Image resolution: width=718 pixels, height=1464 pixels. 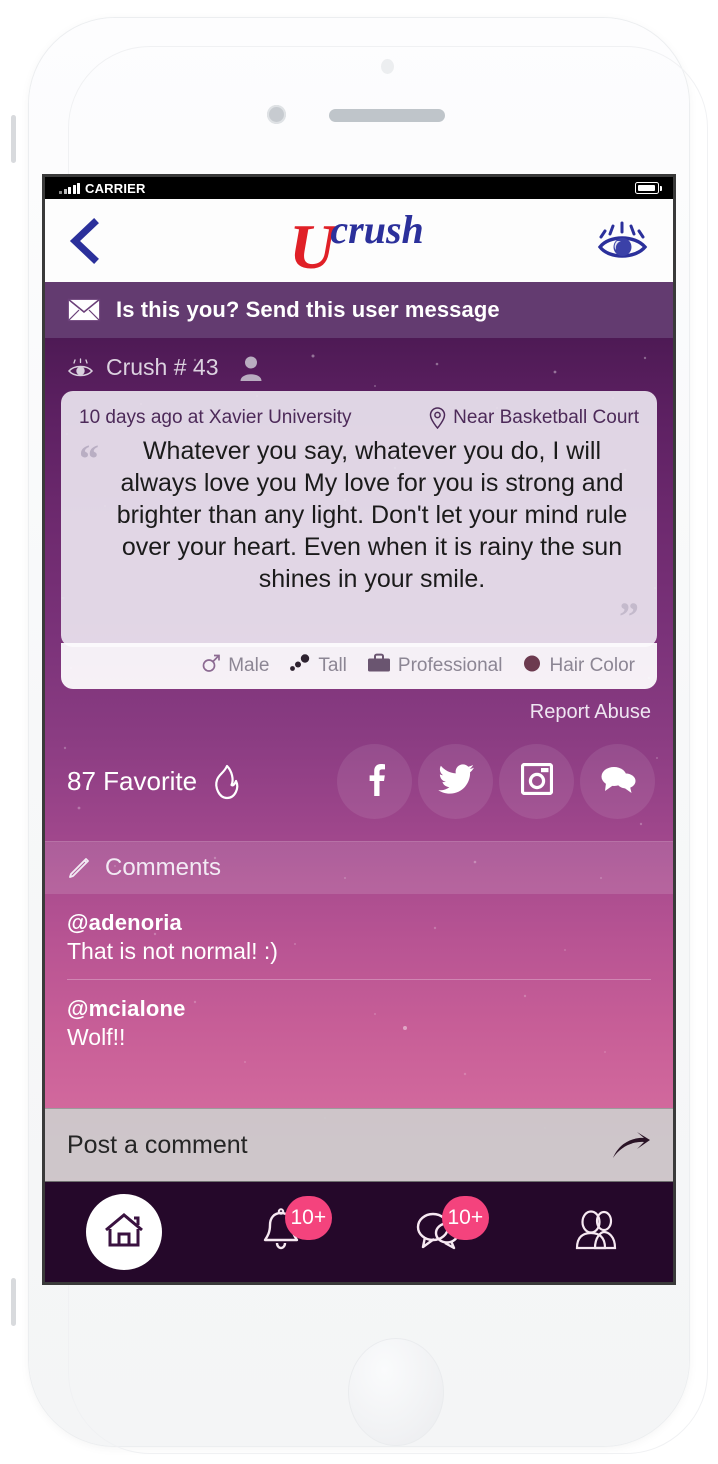 I want to click on quote-place: Near Basketball Court, so click(x=534, y=418).